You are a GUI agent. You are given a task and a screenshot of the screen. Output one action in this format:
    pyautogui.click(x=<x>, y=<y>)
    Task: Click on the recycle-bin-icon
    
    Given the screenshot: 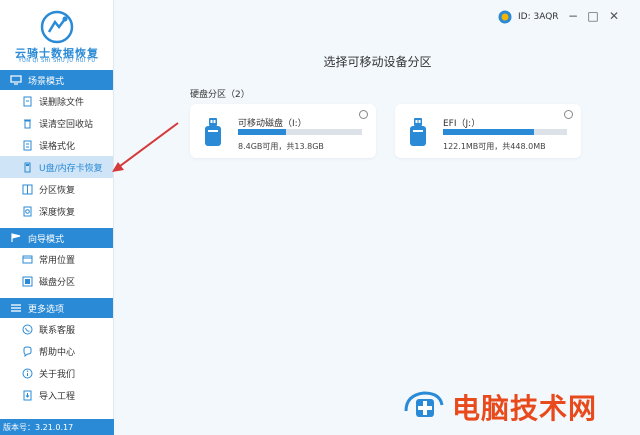 What is the action you would take?
    pyautogui.click(x=27, y=123)
    